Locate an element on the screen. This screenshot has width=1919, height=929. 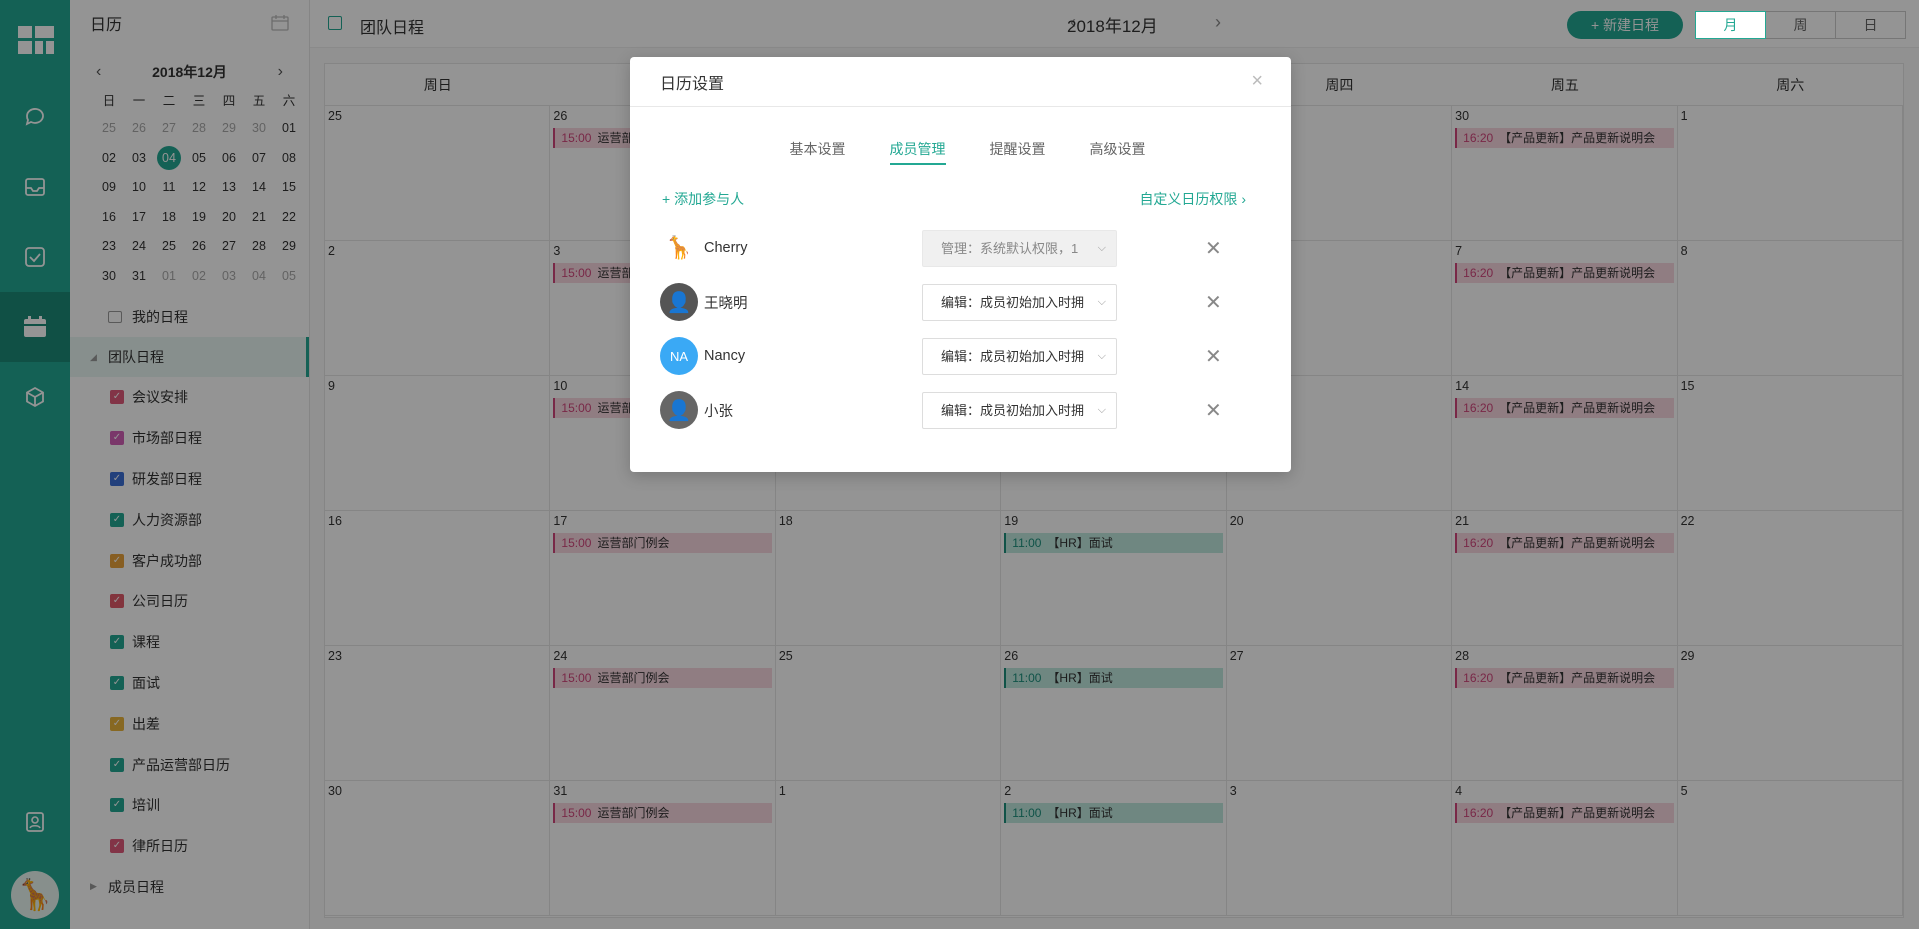
settings-tab: 提醒设置 is located at coordinates (1018, 152).